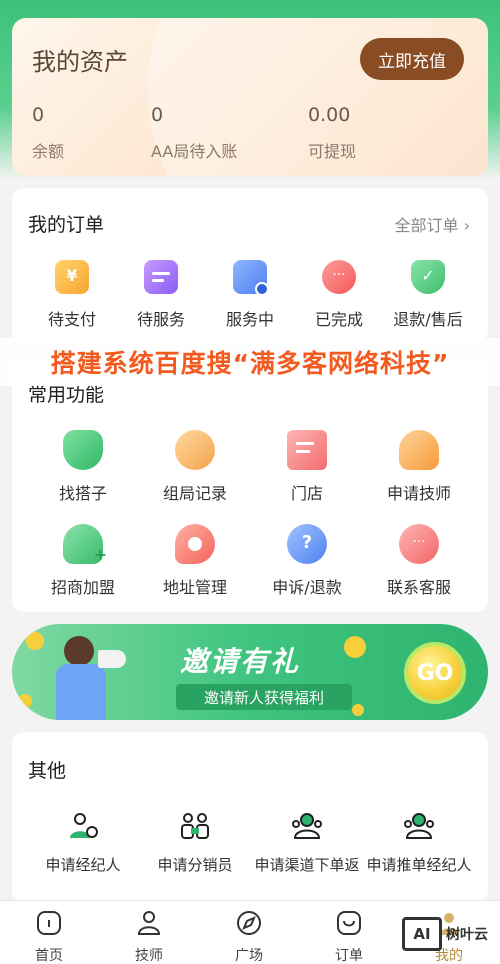 This screenshot has width=500, height=964. I want to click on invite-banner: 邀请有礼 邀请新人获得福利 GO, so click(250, 672).